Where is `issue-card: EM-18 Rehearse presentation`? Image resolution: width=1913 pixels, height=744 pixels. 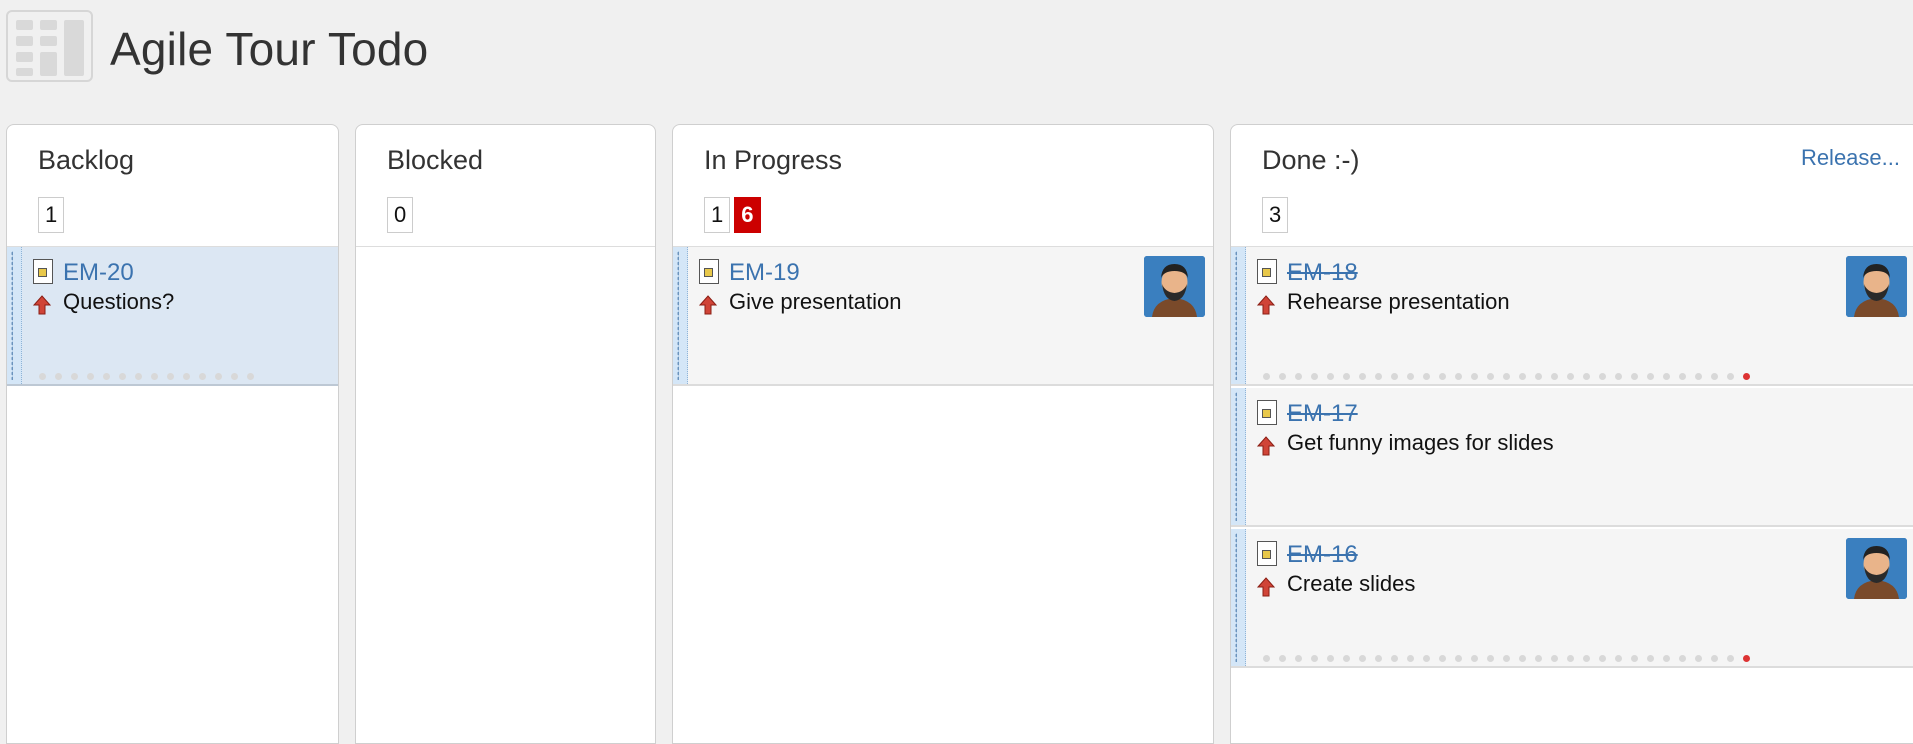
issue-card: EM-18 Rehearse presentation is located at coordinates (1572, 316).